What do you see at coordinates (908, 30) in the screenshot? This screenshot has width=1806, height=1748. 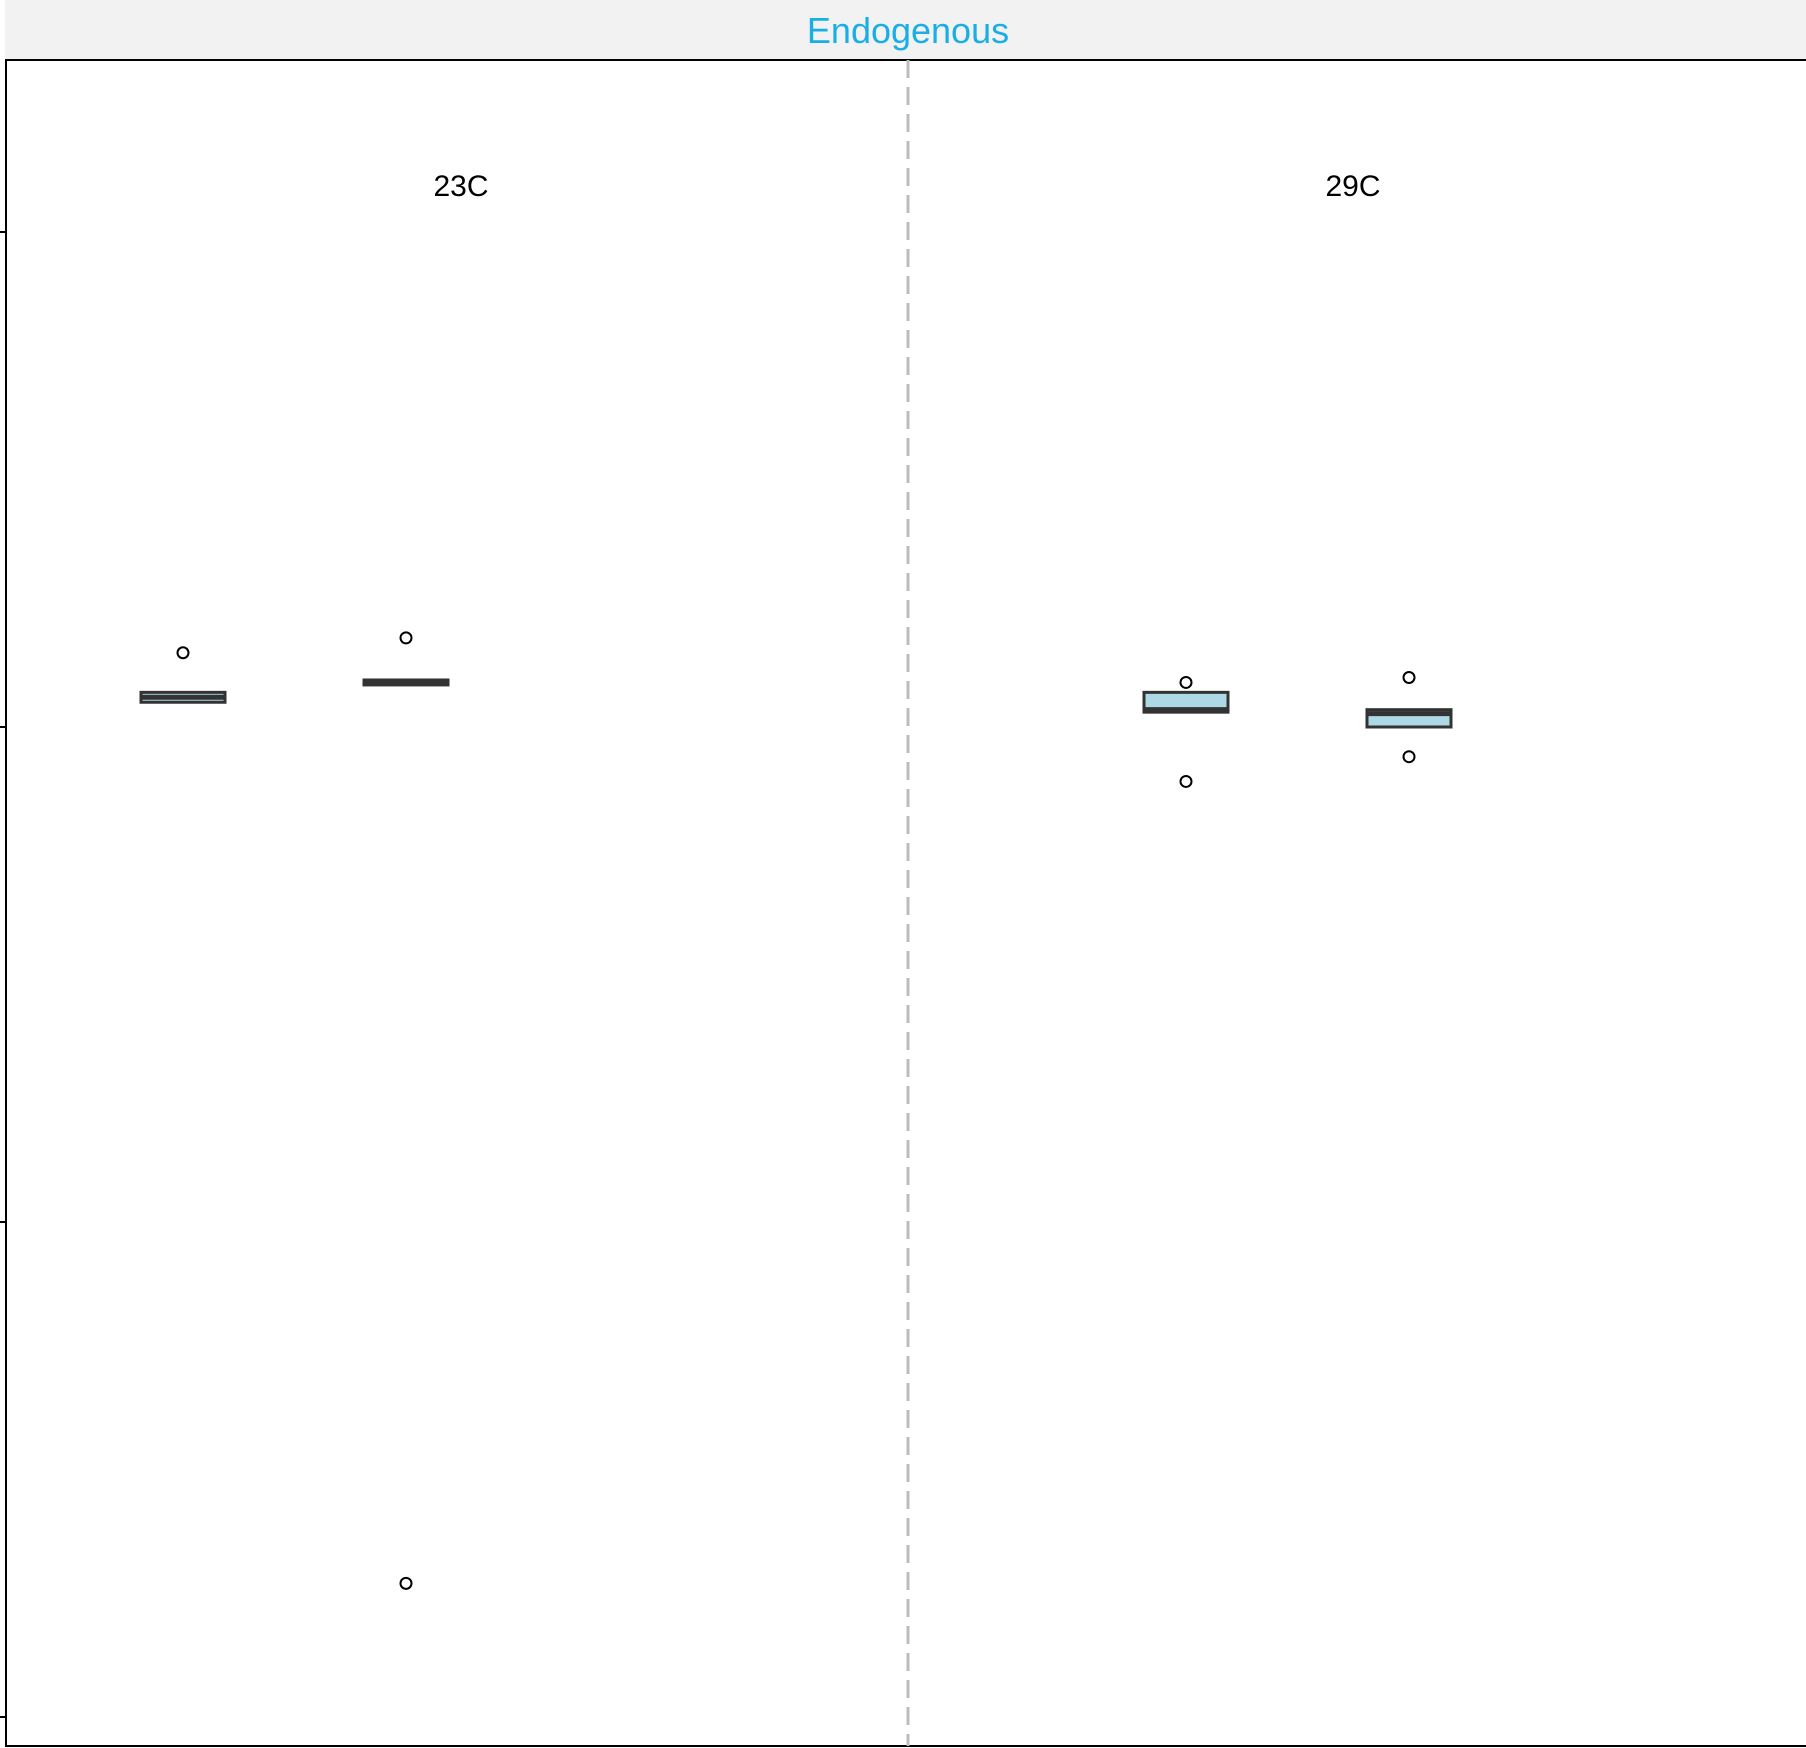 I see `facet-title: Endogenous` at bounding box center [908, 30].